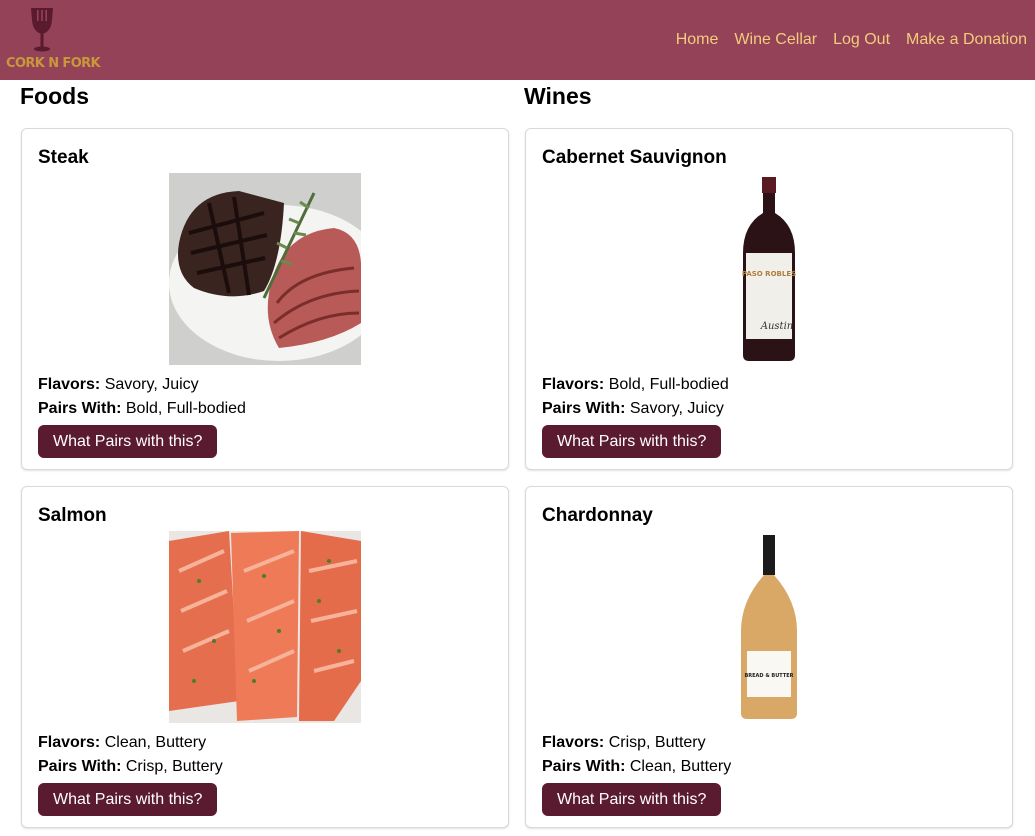 The width and height of the screenshot is (1035, 836). What do you see at coordinates (637, 766) in the screenshot?
I see `pairs-line: Pairs With: Clean, Buttery` at bounding box center [637, 766].